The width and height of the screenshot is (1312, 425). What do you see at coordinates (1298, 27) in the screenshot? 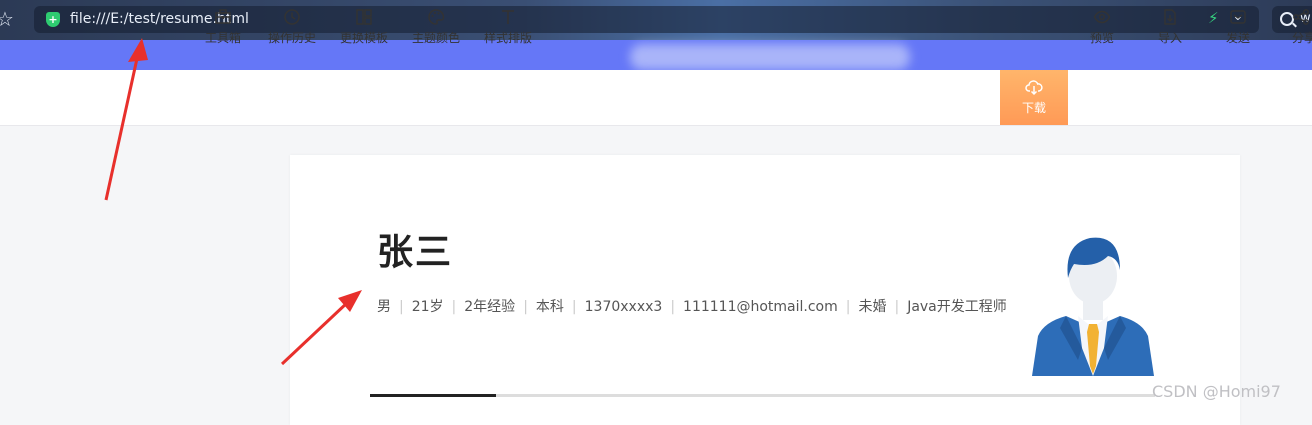
I see `share-button: 分享` at bounding box center [1298, 27].